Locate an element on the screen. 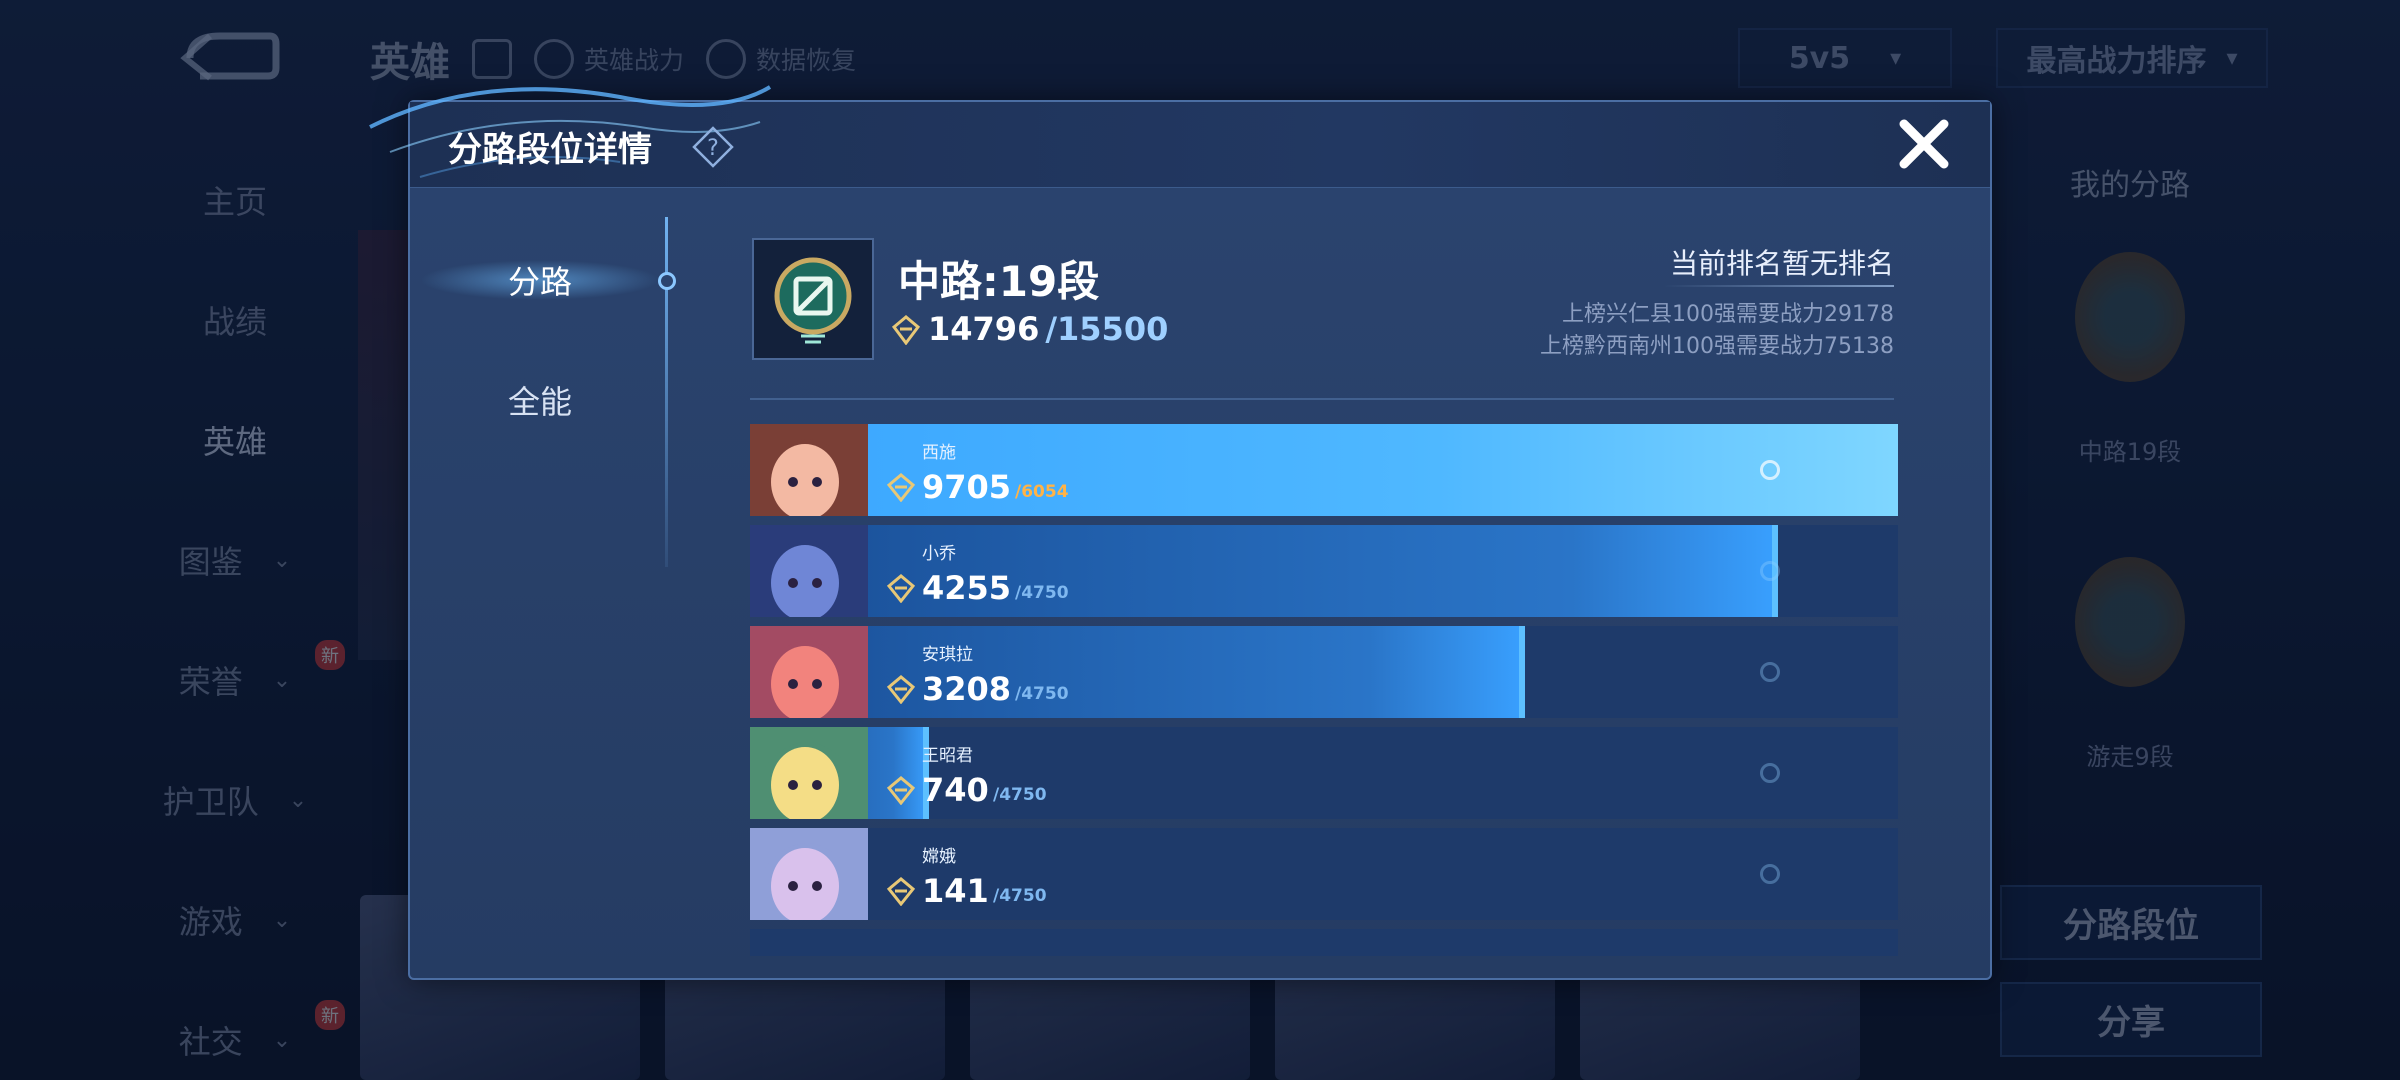  header-divider is located at coordinates (1322, 399).